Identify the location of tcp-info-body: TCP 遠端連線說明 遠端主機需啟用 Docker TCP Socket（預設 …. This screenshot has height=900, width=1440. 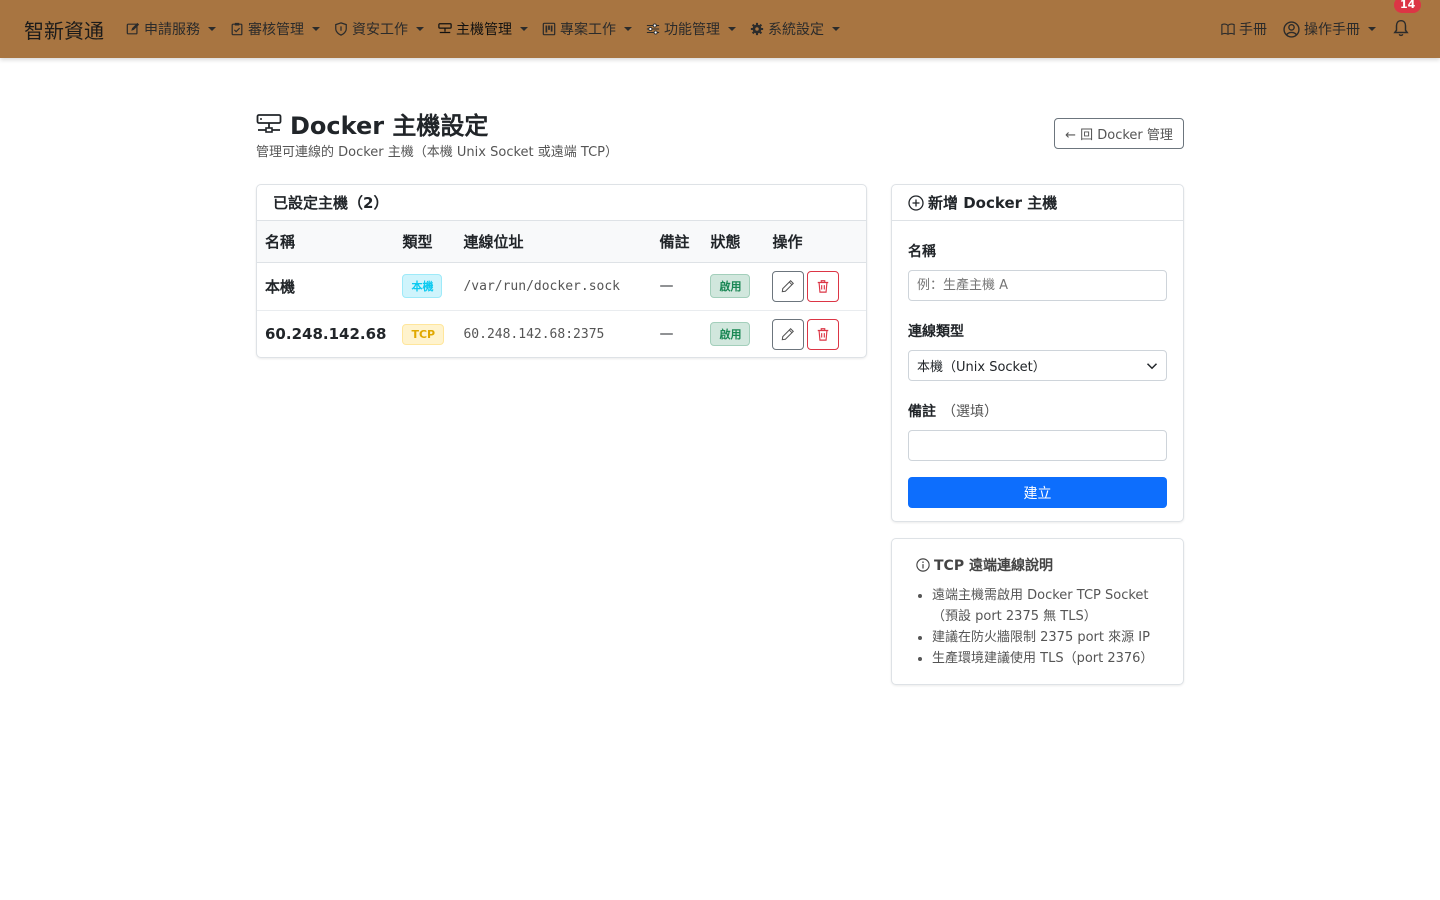
(1037, 611).